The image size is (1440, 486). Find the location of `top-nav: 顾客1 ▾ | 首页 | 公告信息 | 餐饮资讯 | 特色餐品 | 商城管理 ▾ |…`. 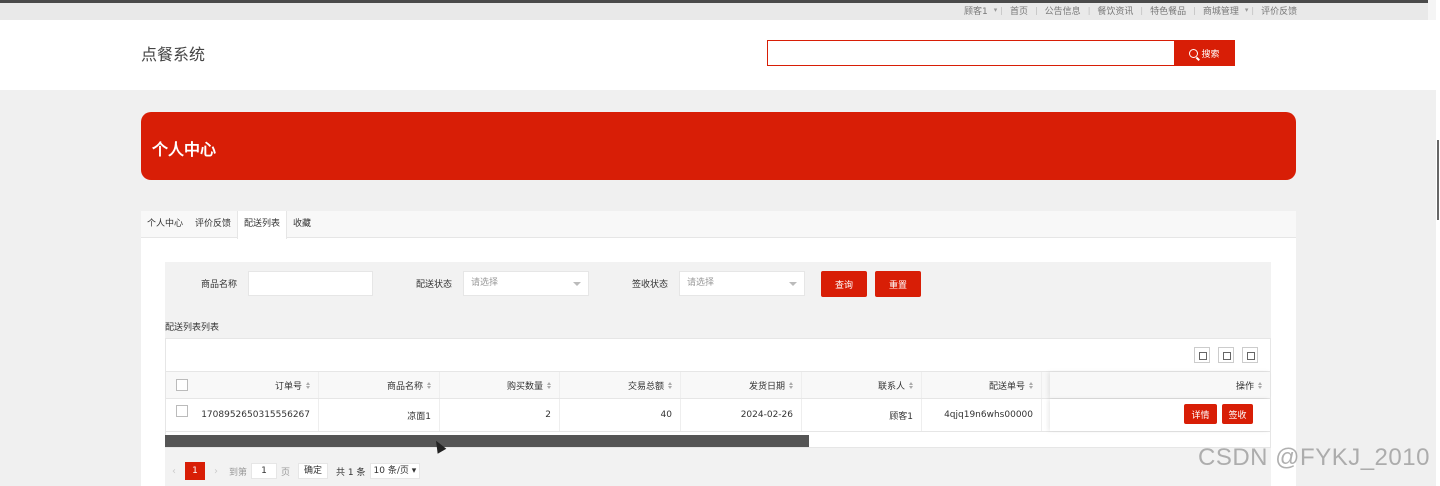

top-nav: 顾客1 ▾ | 首页 | 公告信息 | 餐饮资讯 | 特色餐品 | 商城管理 ▾ |… is located at coordinates (1130, 10).